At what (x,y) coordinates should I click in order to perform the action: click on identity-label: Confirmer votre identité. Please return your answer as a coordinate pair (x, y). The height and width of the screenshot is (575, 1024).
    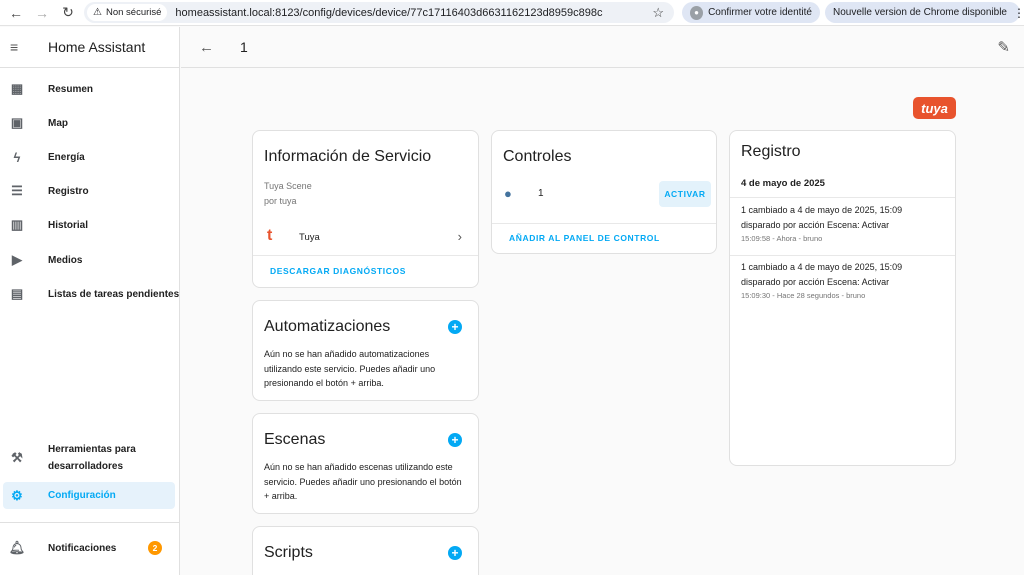
    Looking at the image, I should click on (760, 12).